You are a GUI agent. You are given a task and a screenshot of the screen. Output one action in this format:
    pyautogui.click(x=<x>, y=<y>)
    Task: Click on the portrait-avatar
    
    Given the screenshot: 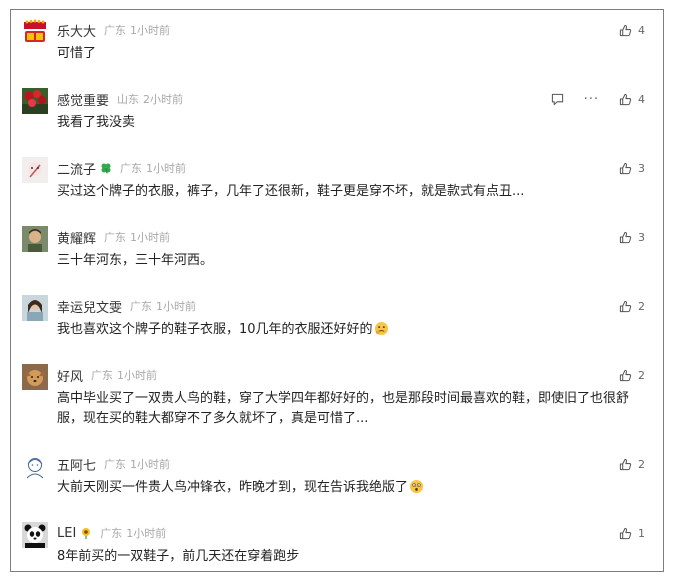 What is the action you would take?
    pyautogui.click(x=35, y=239)
    